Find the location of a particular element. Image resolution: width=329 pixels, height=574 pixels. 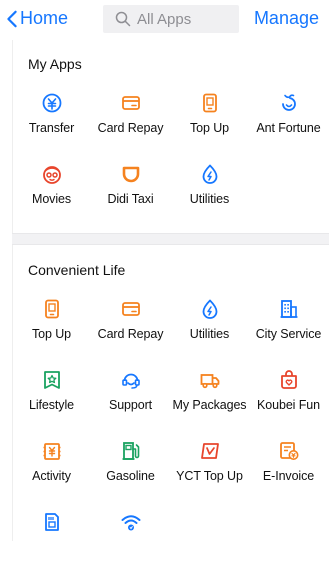

service-label: Lifestyle is located at coordinates (51, 405).